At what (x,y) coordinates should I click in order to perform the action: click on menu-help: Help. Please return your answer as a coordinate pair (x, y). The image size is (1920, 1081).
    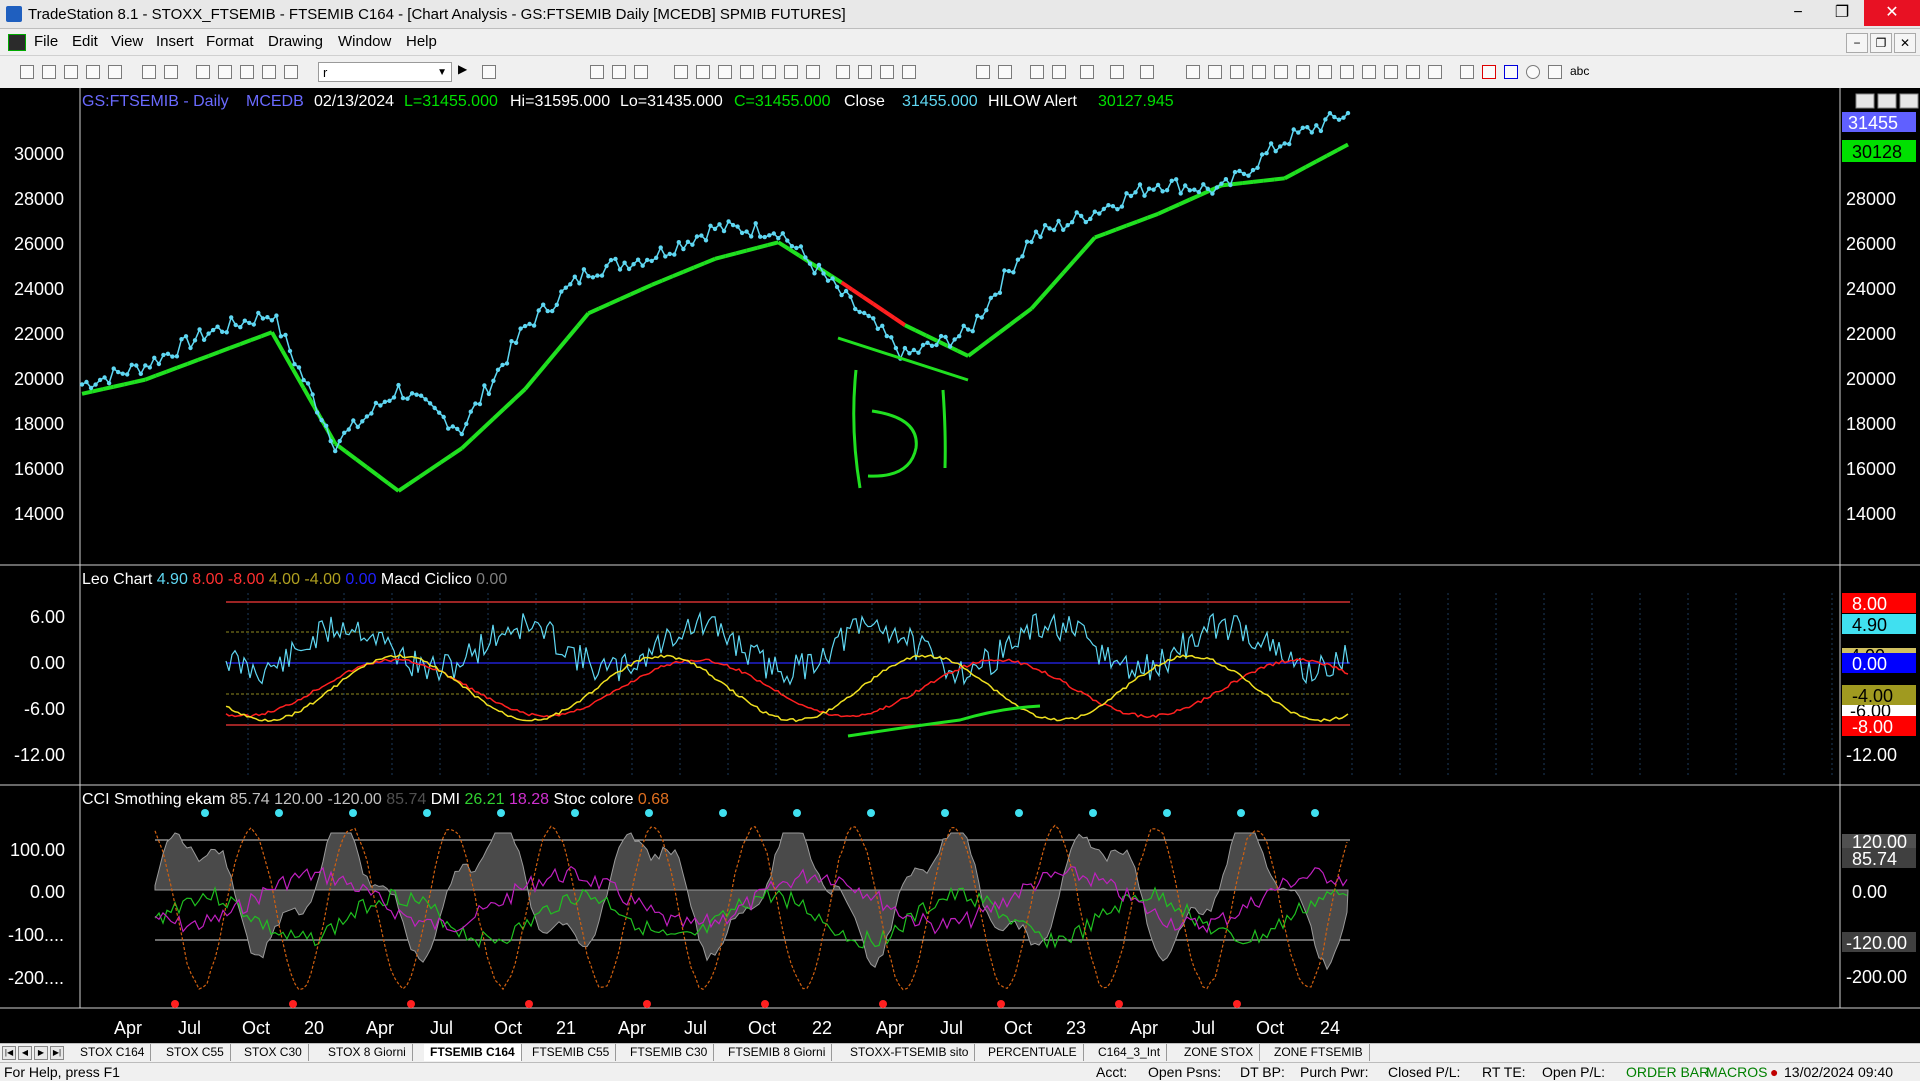
    Looking at the image, I should click on (421, 41).